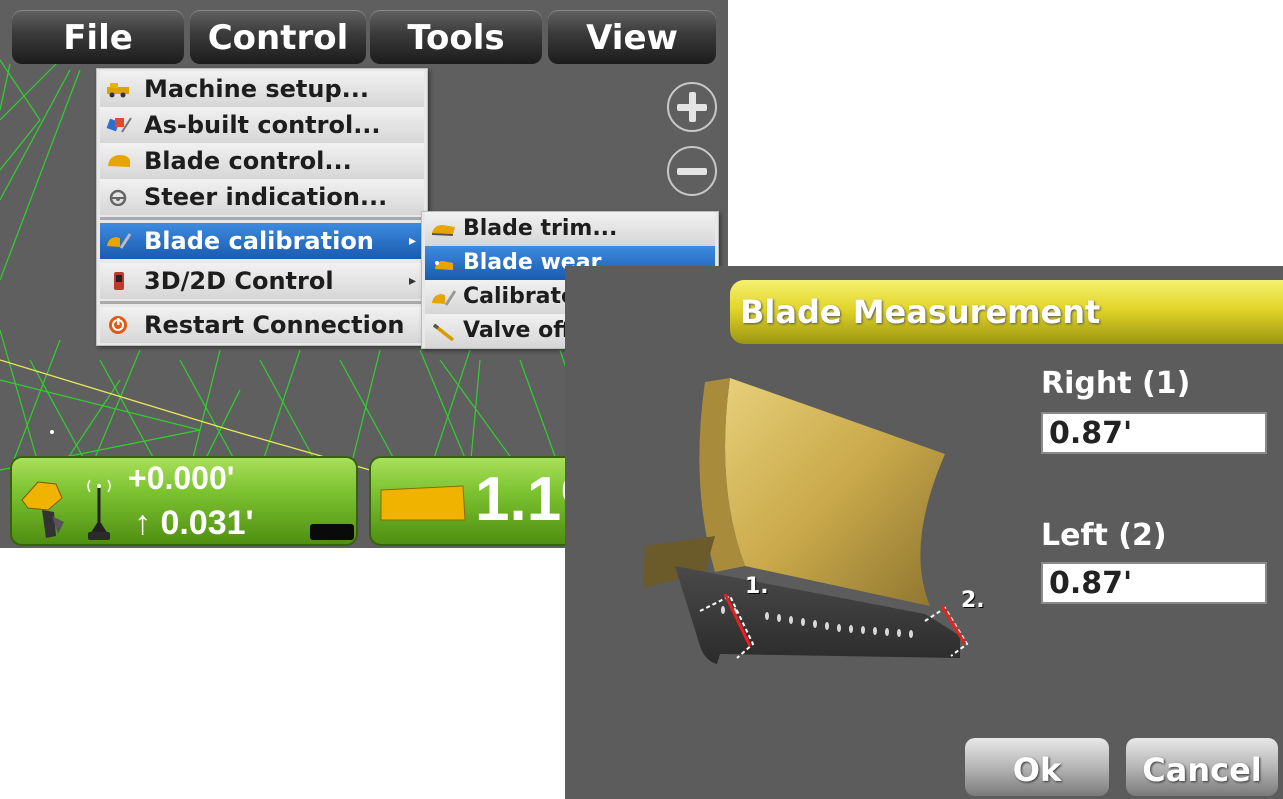 The height and width of the screenshot is (799, 1283). Describe the element at coordinates (278, 37) in the screenshot. I see `control-menu: Control` at that location.